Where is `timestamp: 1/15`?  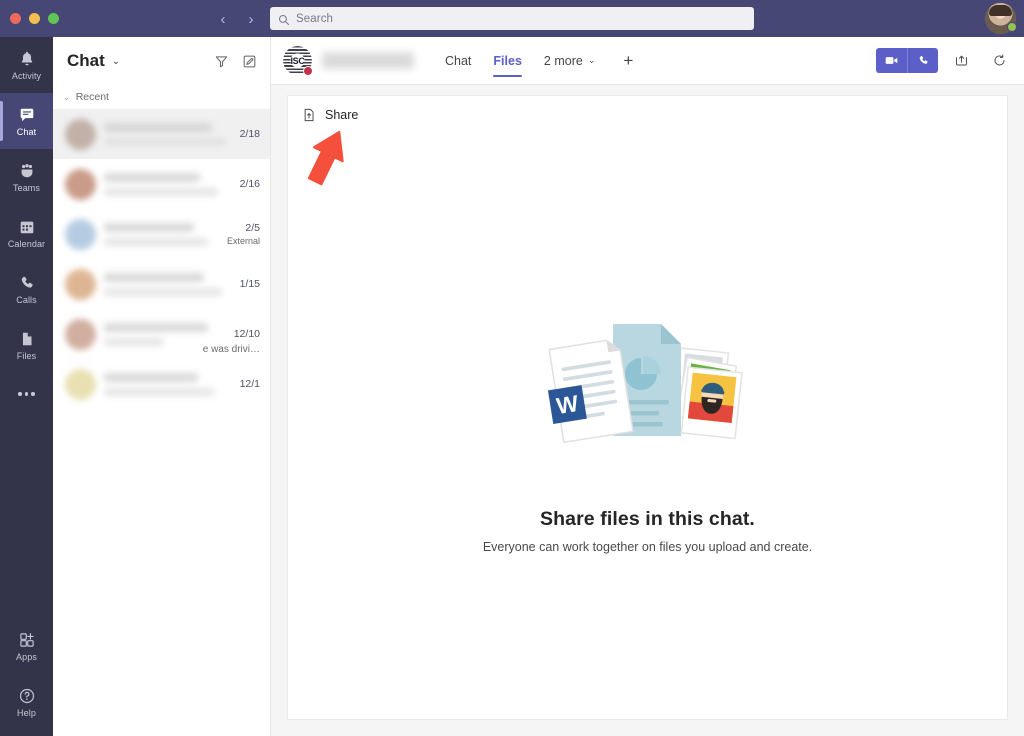 timestamp: 1/15 is located at coordinates (249, 284).